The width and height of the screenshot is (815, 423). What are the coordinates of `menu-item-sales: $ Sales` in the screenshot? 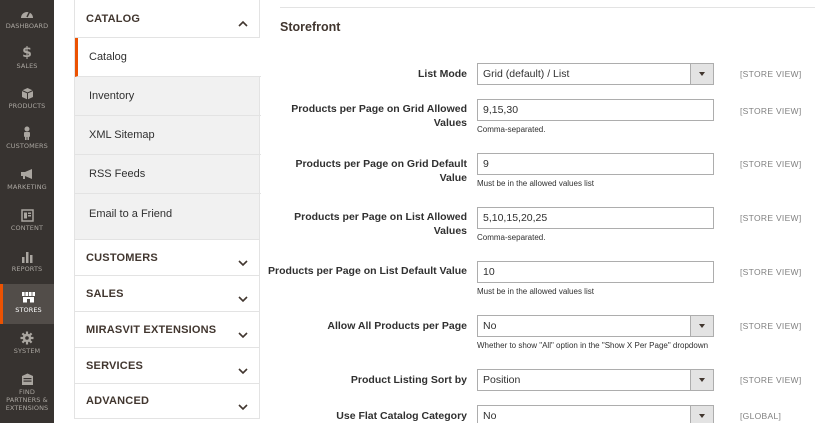 It's located at (27, 63).